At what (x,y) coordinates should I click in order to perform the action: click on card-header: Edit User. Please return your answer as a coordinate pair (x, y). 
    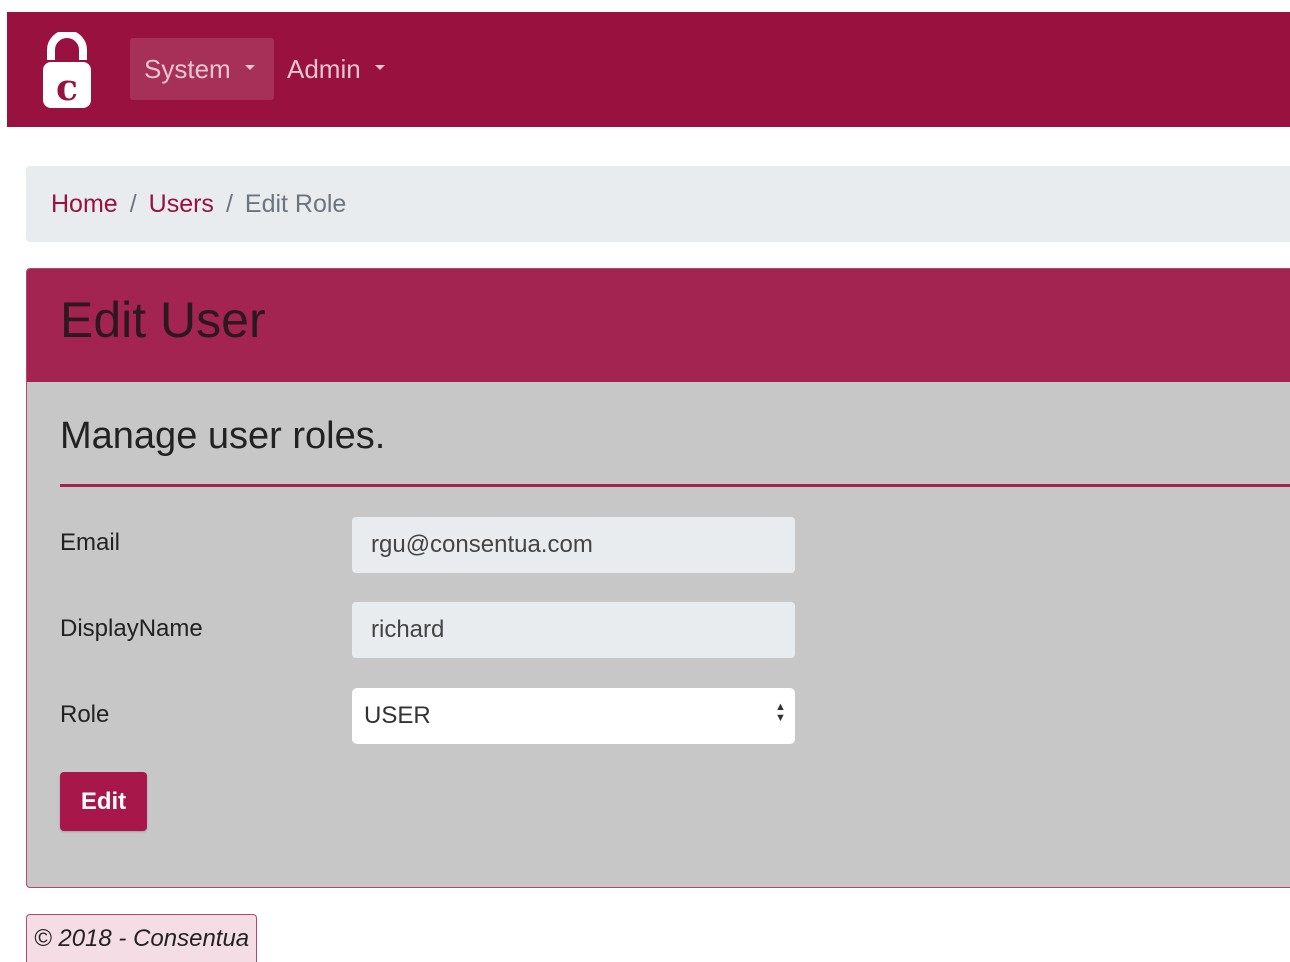
    Looking at the image, I should click on (658, 325).